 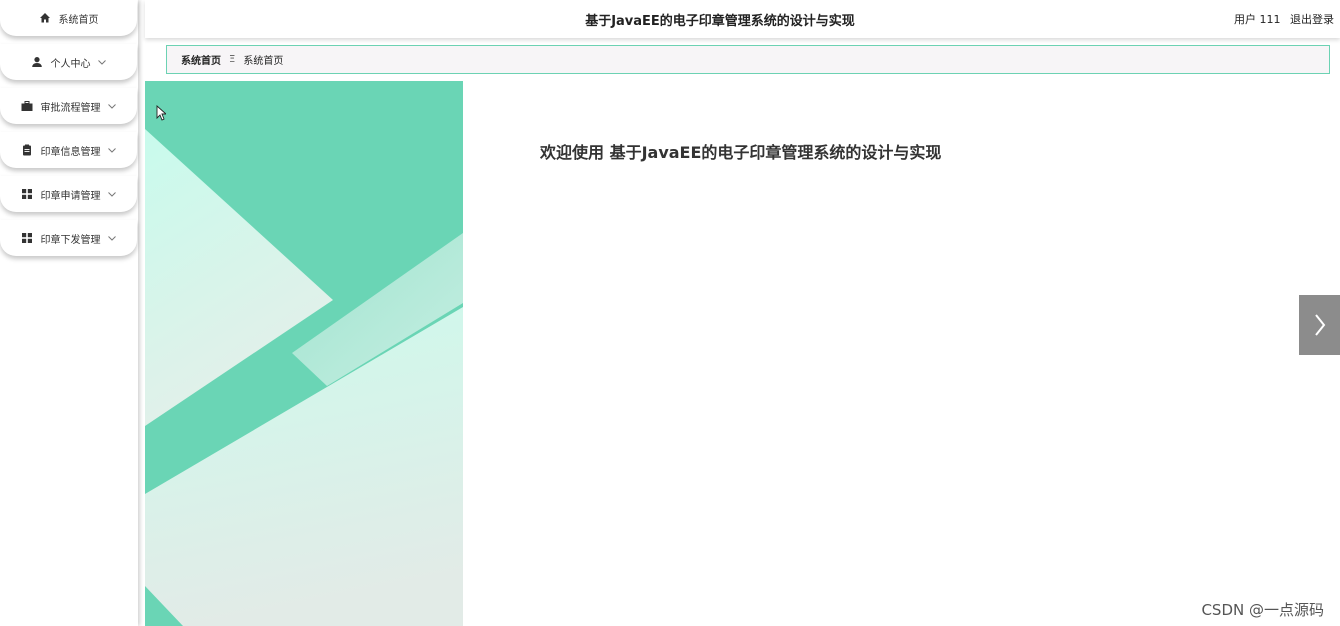 I want to click on user-prefix: 用户, so click(x=1245, y=19).